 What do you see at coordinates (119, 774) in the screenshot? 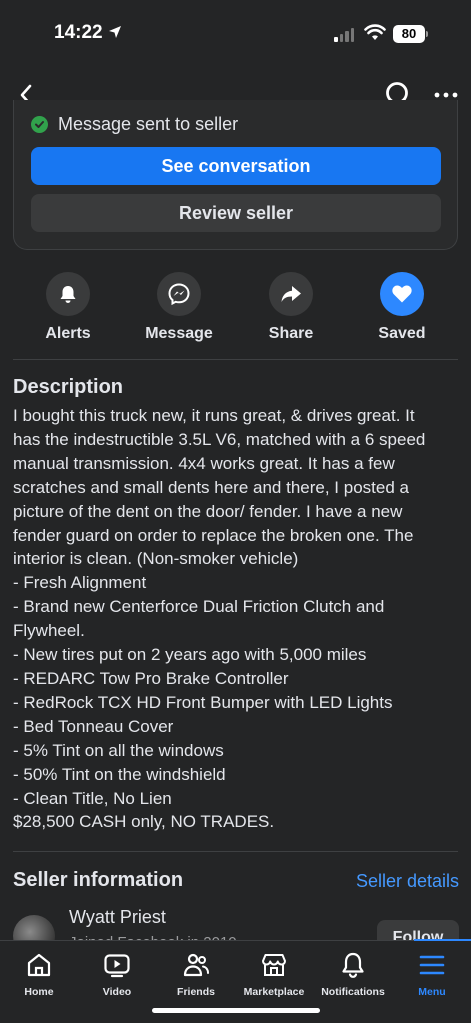
I see `description-line: - 50% Tint on the windshield` at bounding box center [119, 774].